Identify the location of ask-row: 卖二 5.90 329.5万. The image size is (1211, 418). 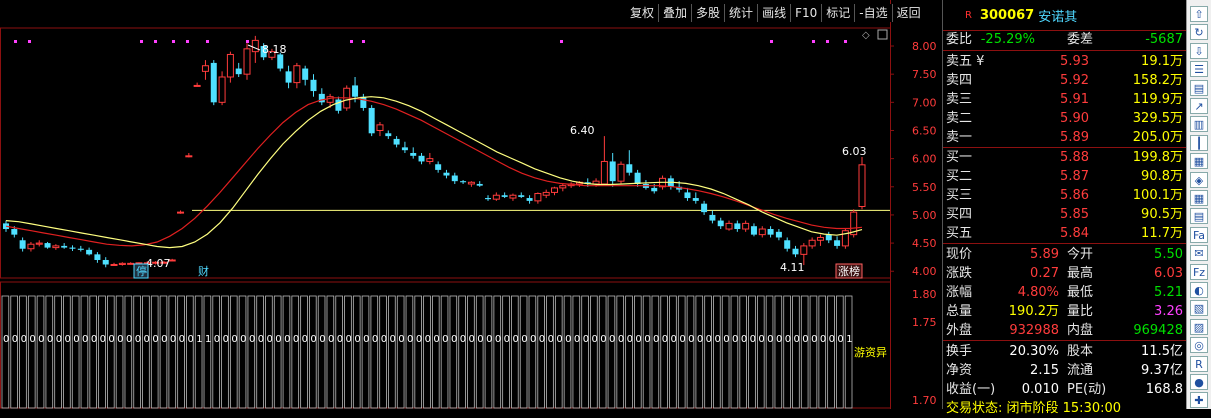
(1065, 118).